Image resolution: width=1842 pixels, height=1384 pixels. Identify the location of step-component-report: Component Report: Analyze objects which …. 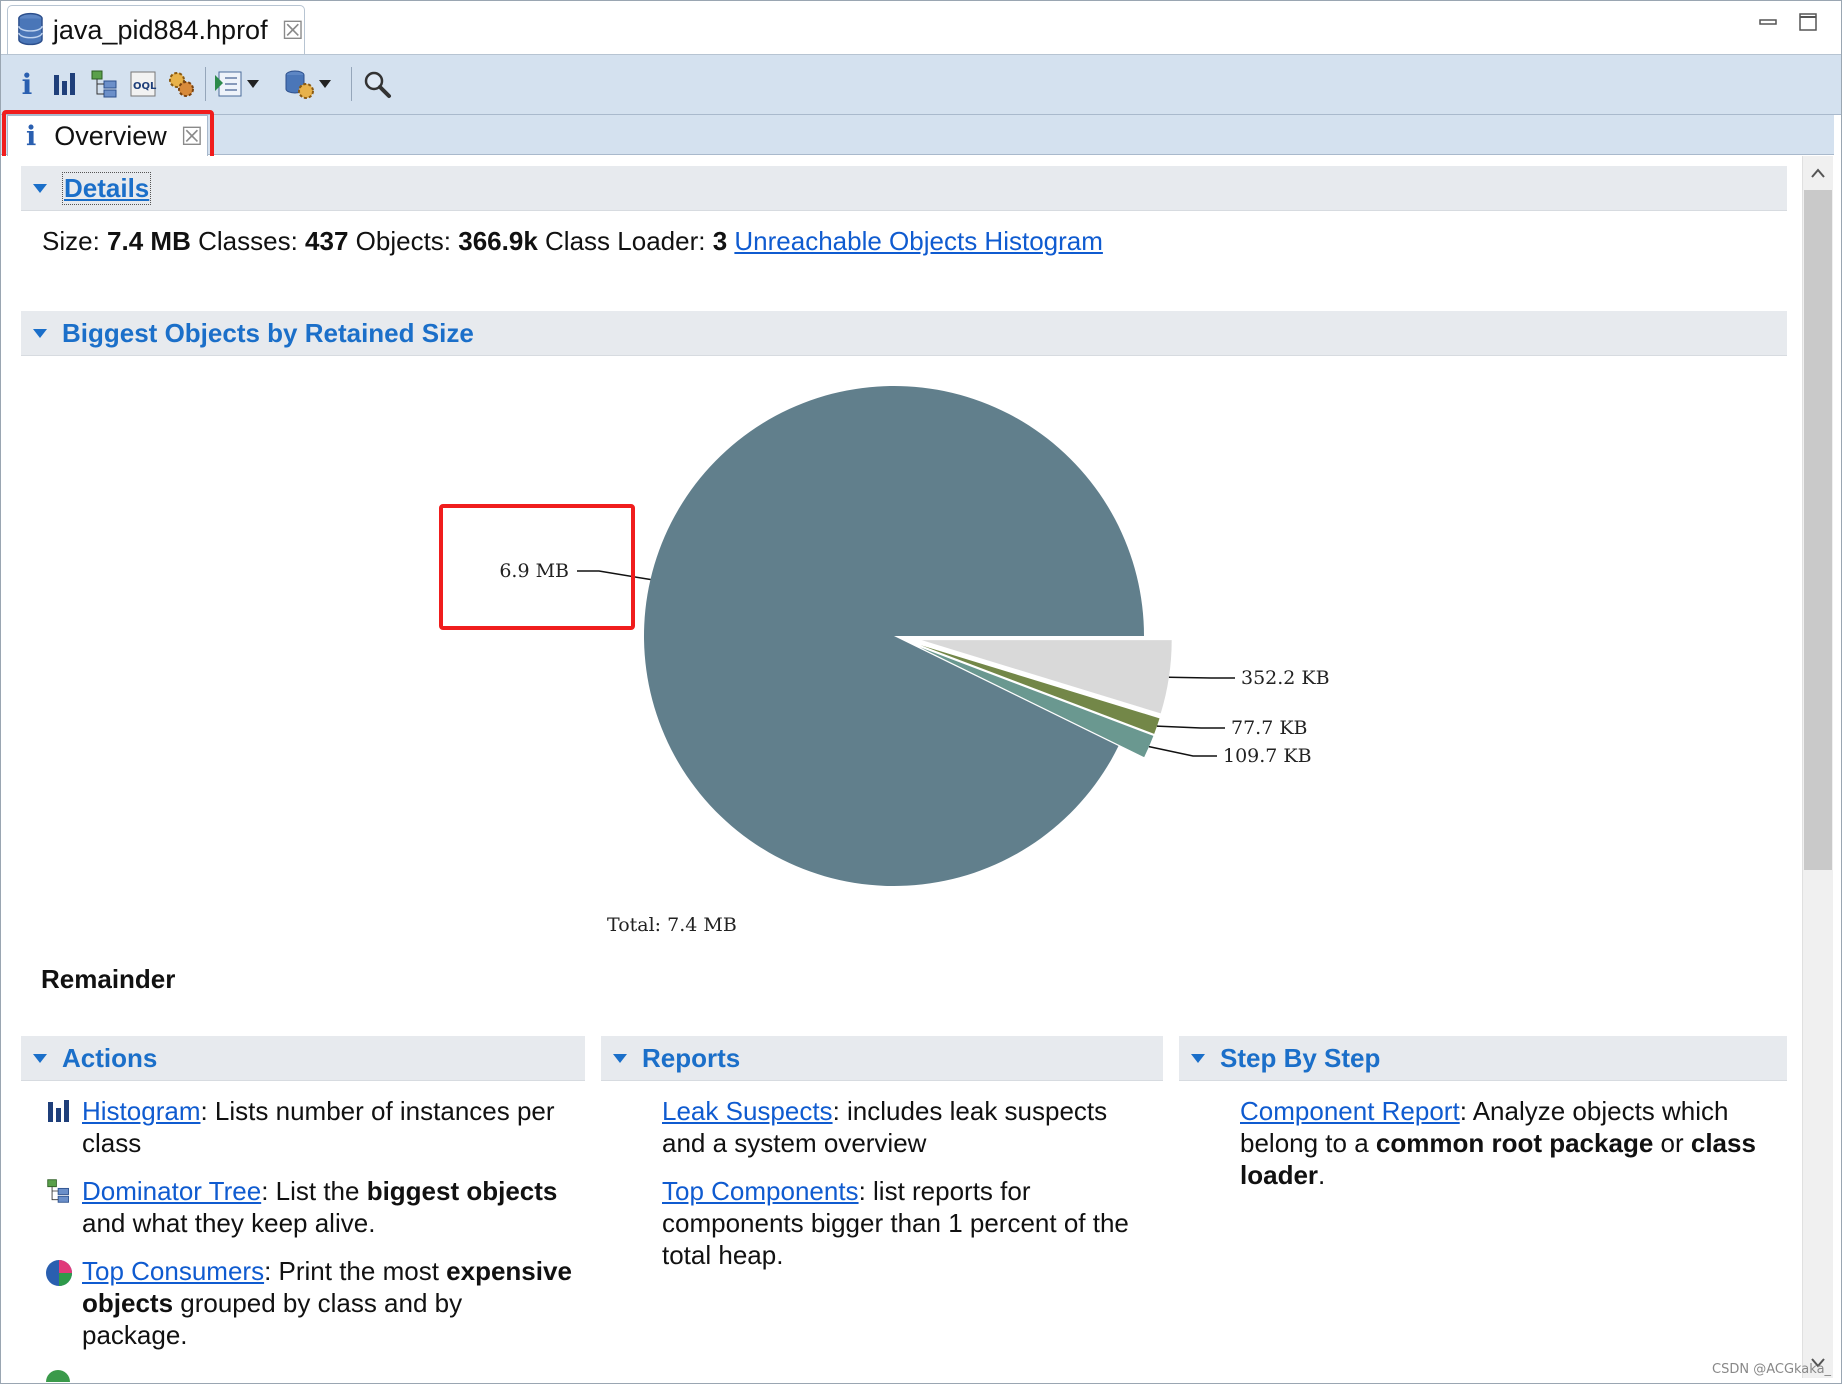
(1505, 1143).